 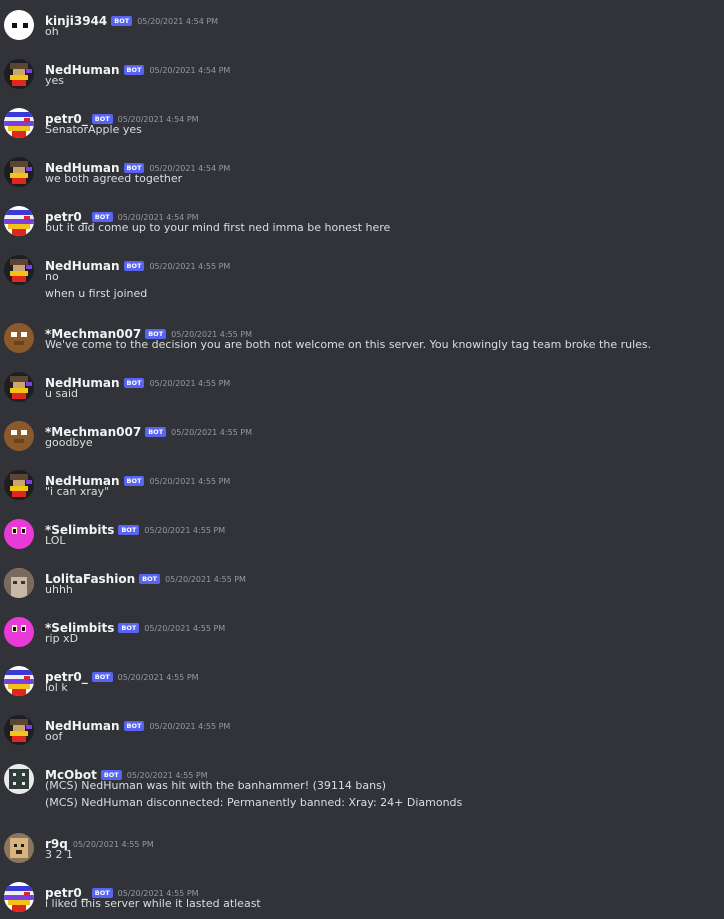 What do you see at coordinates (362, 439) in the screenshot?
I see `chat-message: *Mechman007 BOT 05/20/2021 4:55 PM goodbye` at bounding box center [362, 439].